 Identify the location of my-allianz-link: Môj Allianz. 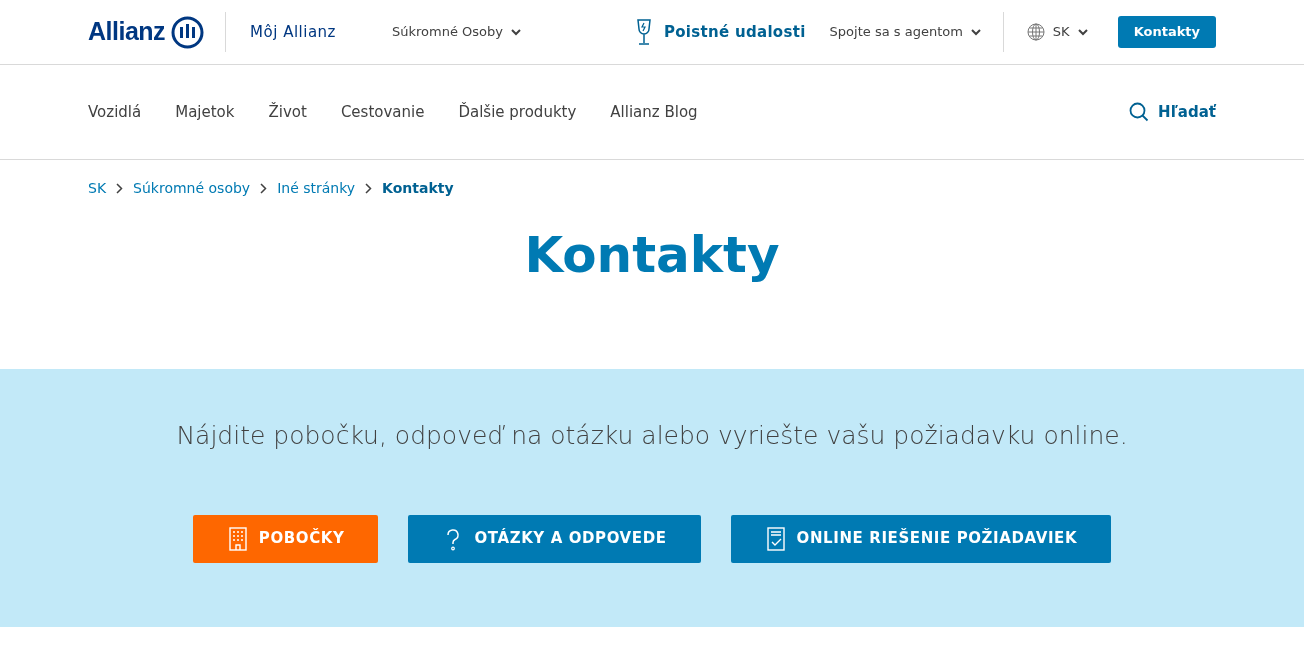
(293, 32).